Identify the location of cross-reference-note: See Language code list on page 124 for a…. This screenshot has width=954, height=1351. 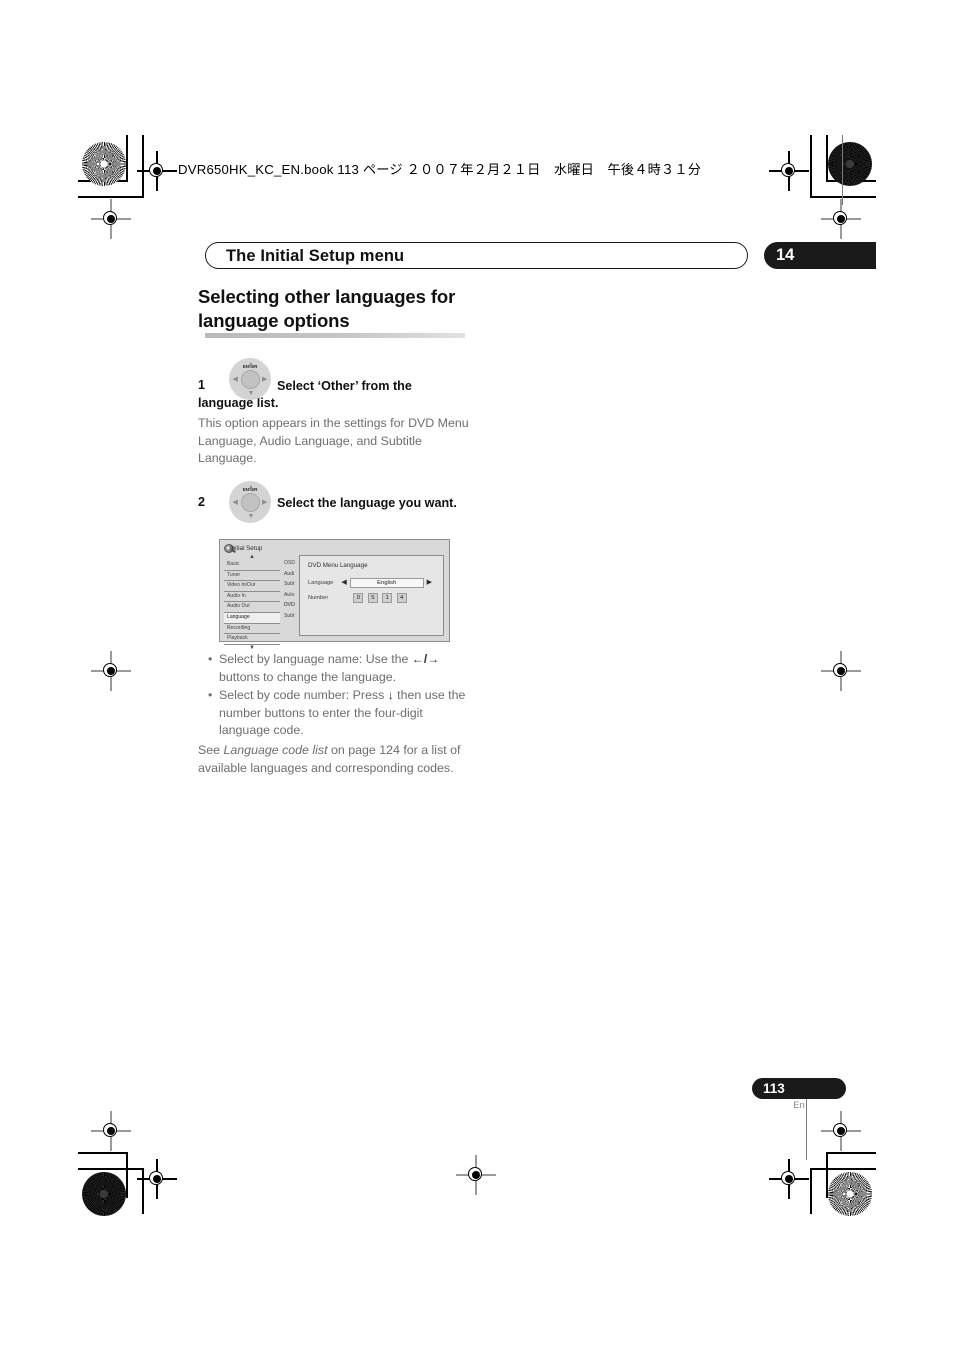
(333, 759).